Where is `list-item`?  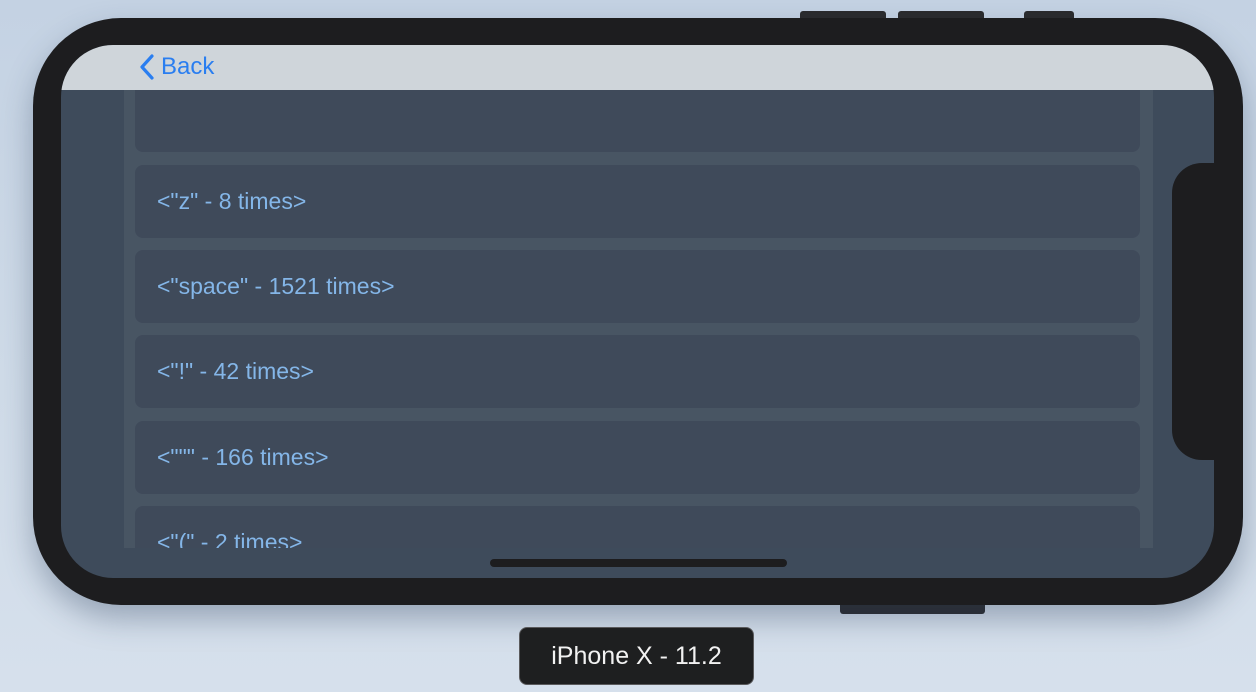
list-item is located at coordinates (637, 121).